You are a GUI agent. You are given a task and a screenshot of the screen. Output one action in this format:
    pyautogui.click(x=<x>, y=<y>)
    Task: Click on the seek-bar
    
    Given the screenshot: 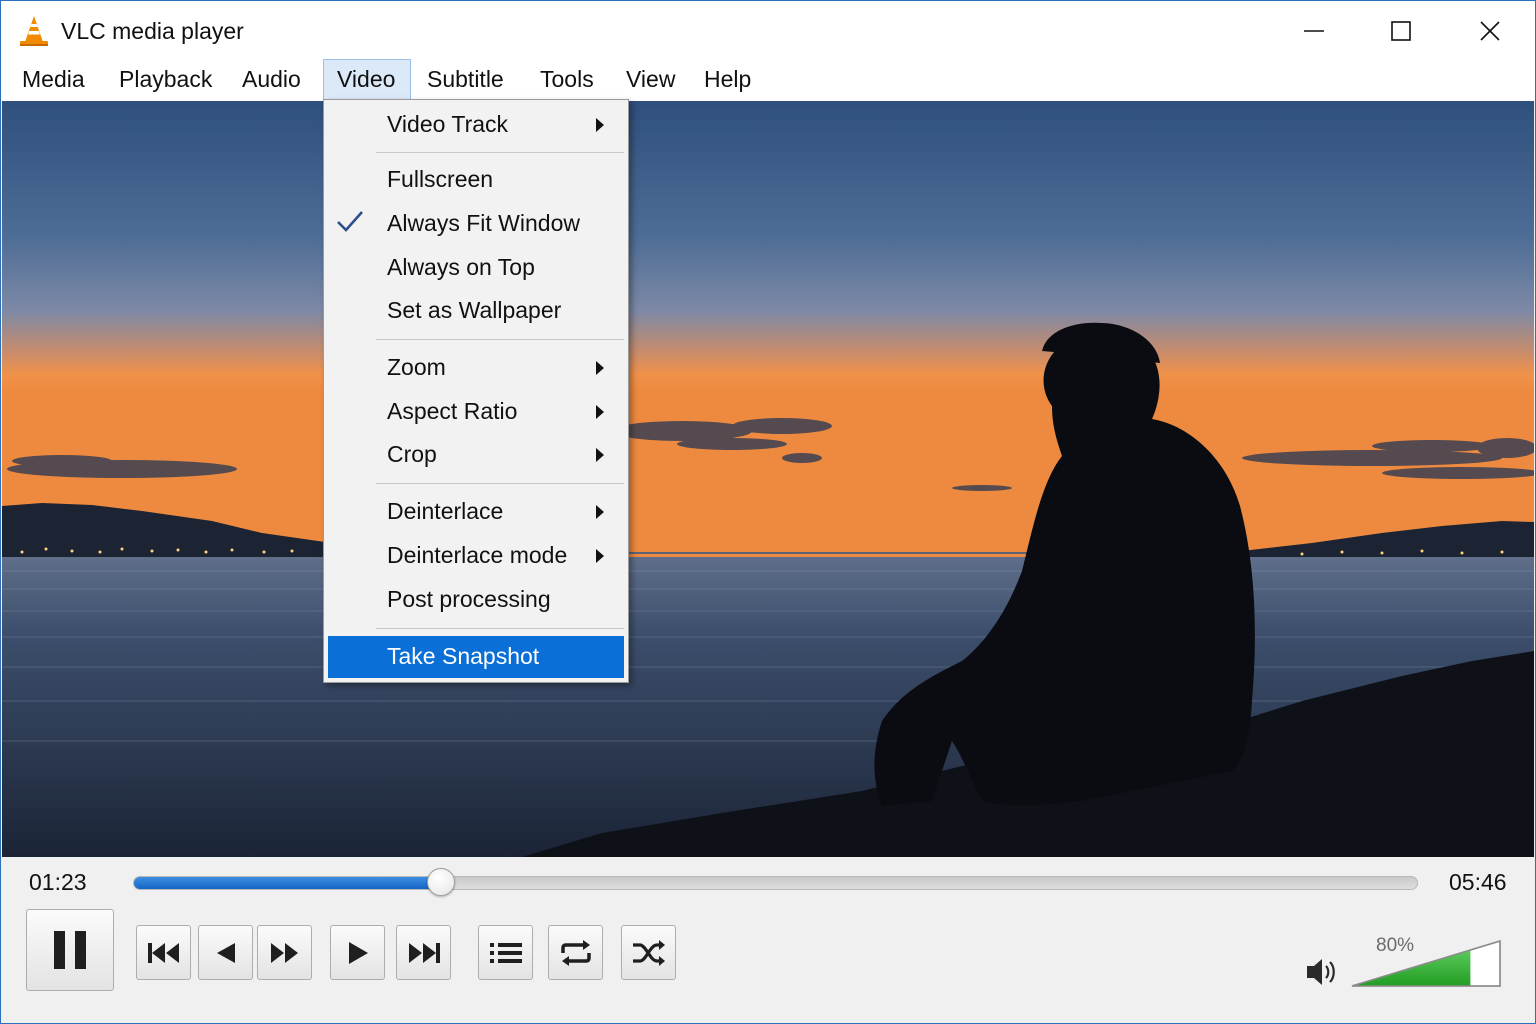 What is the action you would take?
    pyautogui.click(x=775, y=883)
    